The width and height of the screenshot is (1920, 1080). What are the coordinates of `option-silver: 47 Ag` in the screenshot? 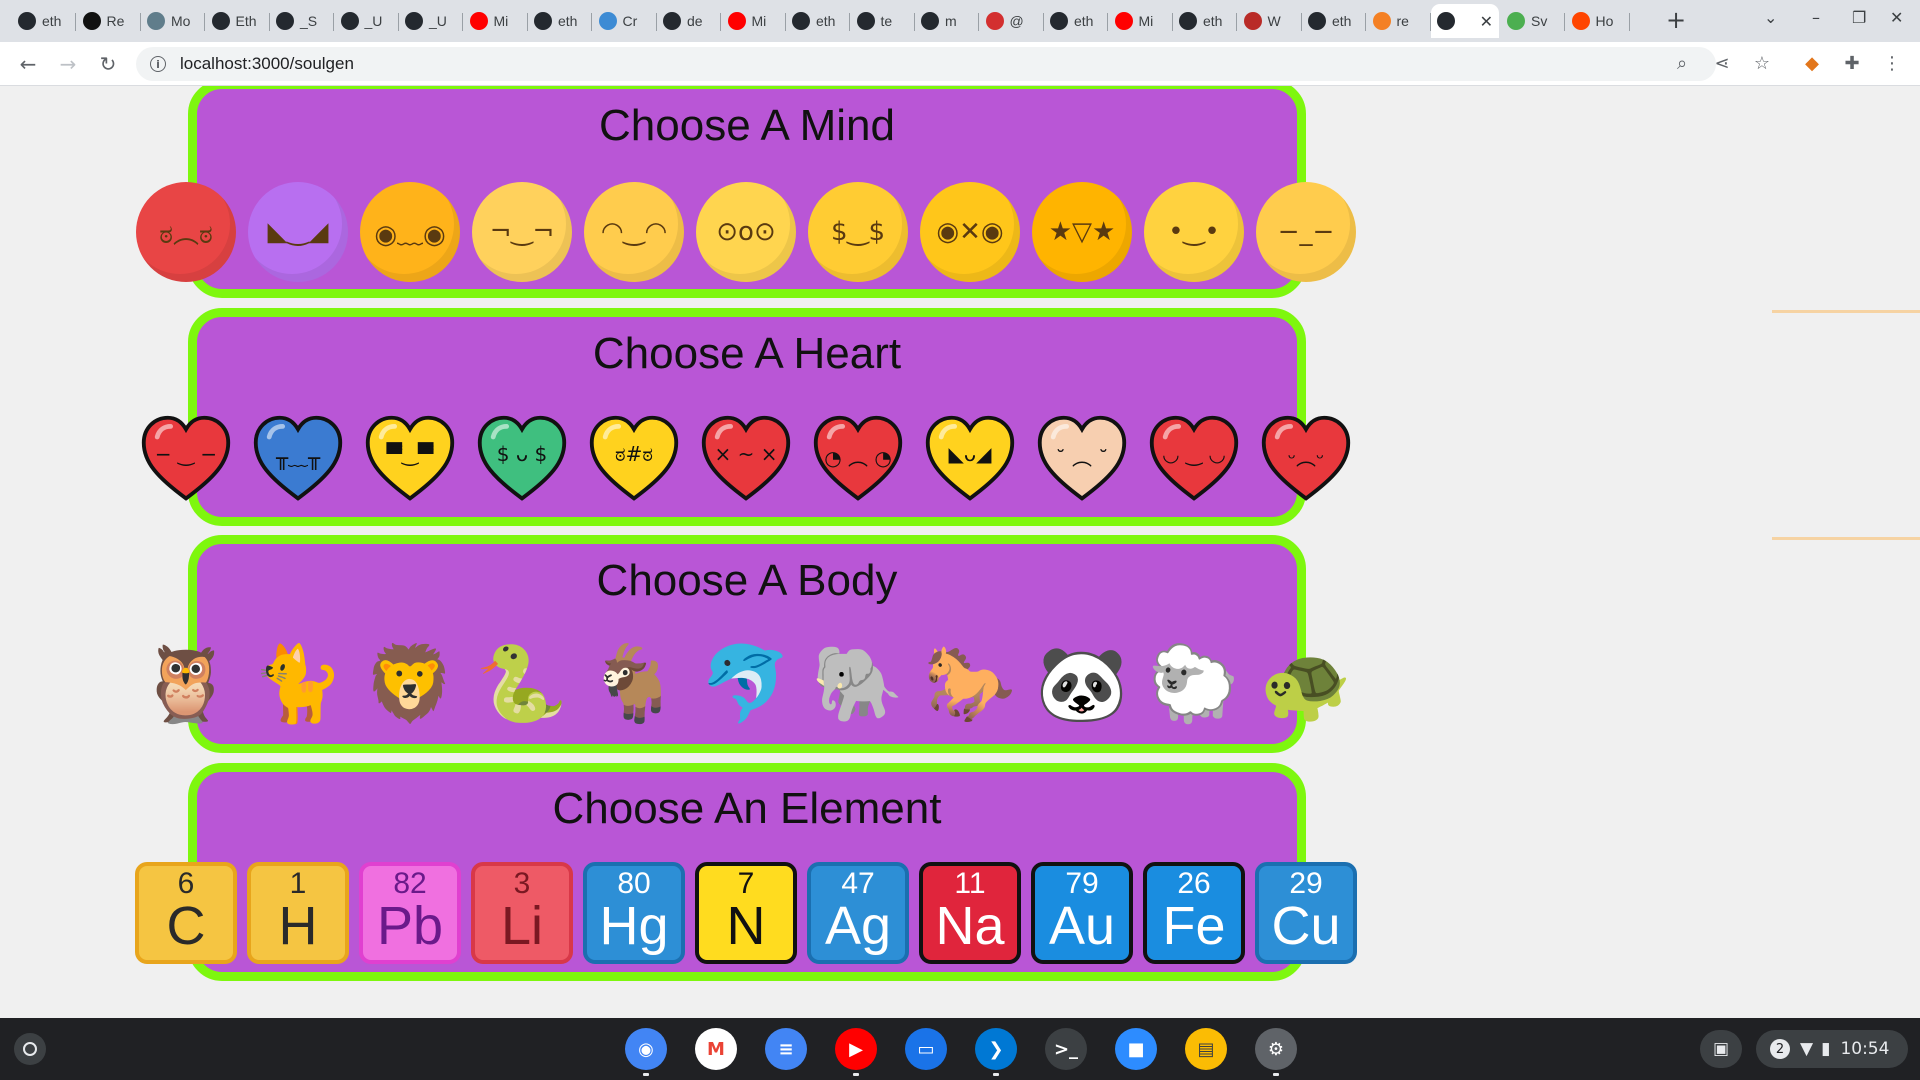 It's located at (858, 913).